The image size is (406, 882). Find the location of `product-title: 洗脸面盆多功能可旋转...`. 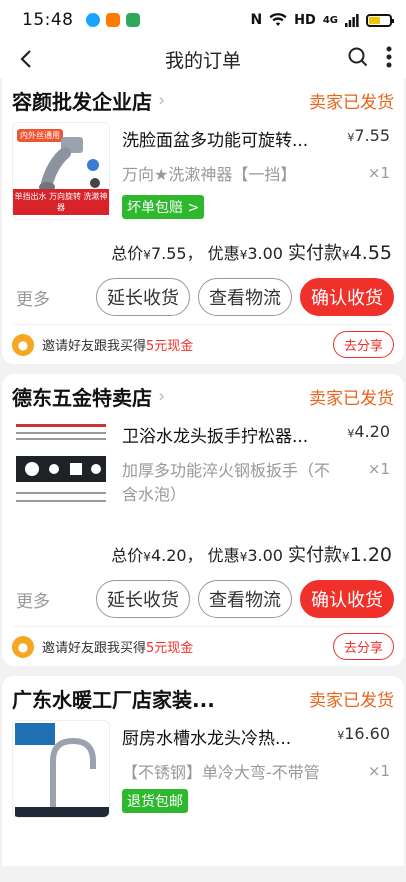

product-title: 洗脸面盆多功能可旋转... is located at coordinates (229, 138).